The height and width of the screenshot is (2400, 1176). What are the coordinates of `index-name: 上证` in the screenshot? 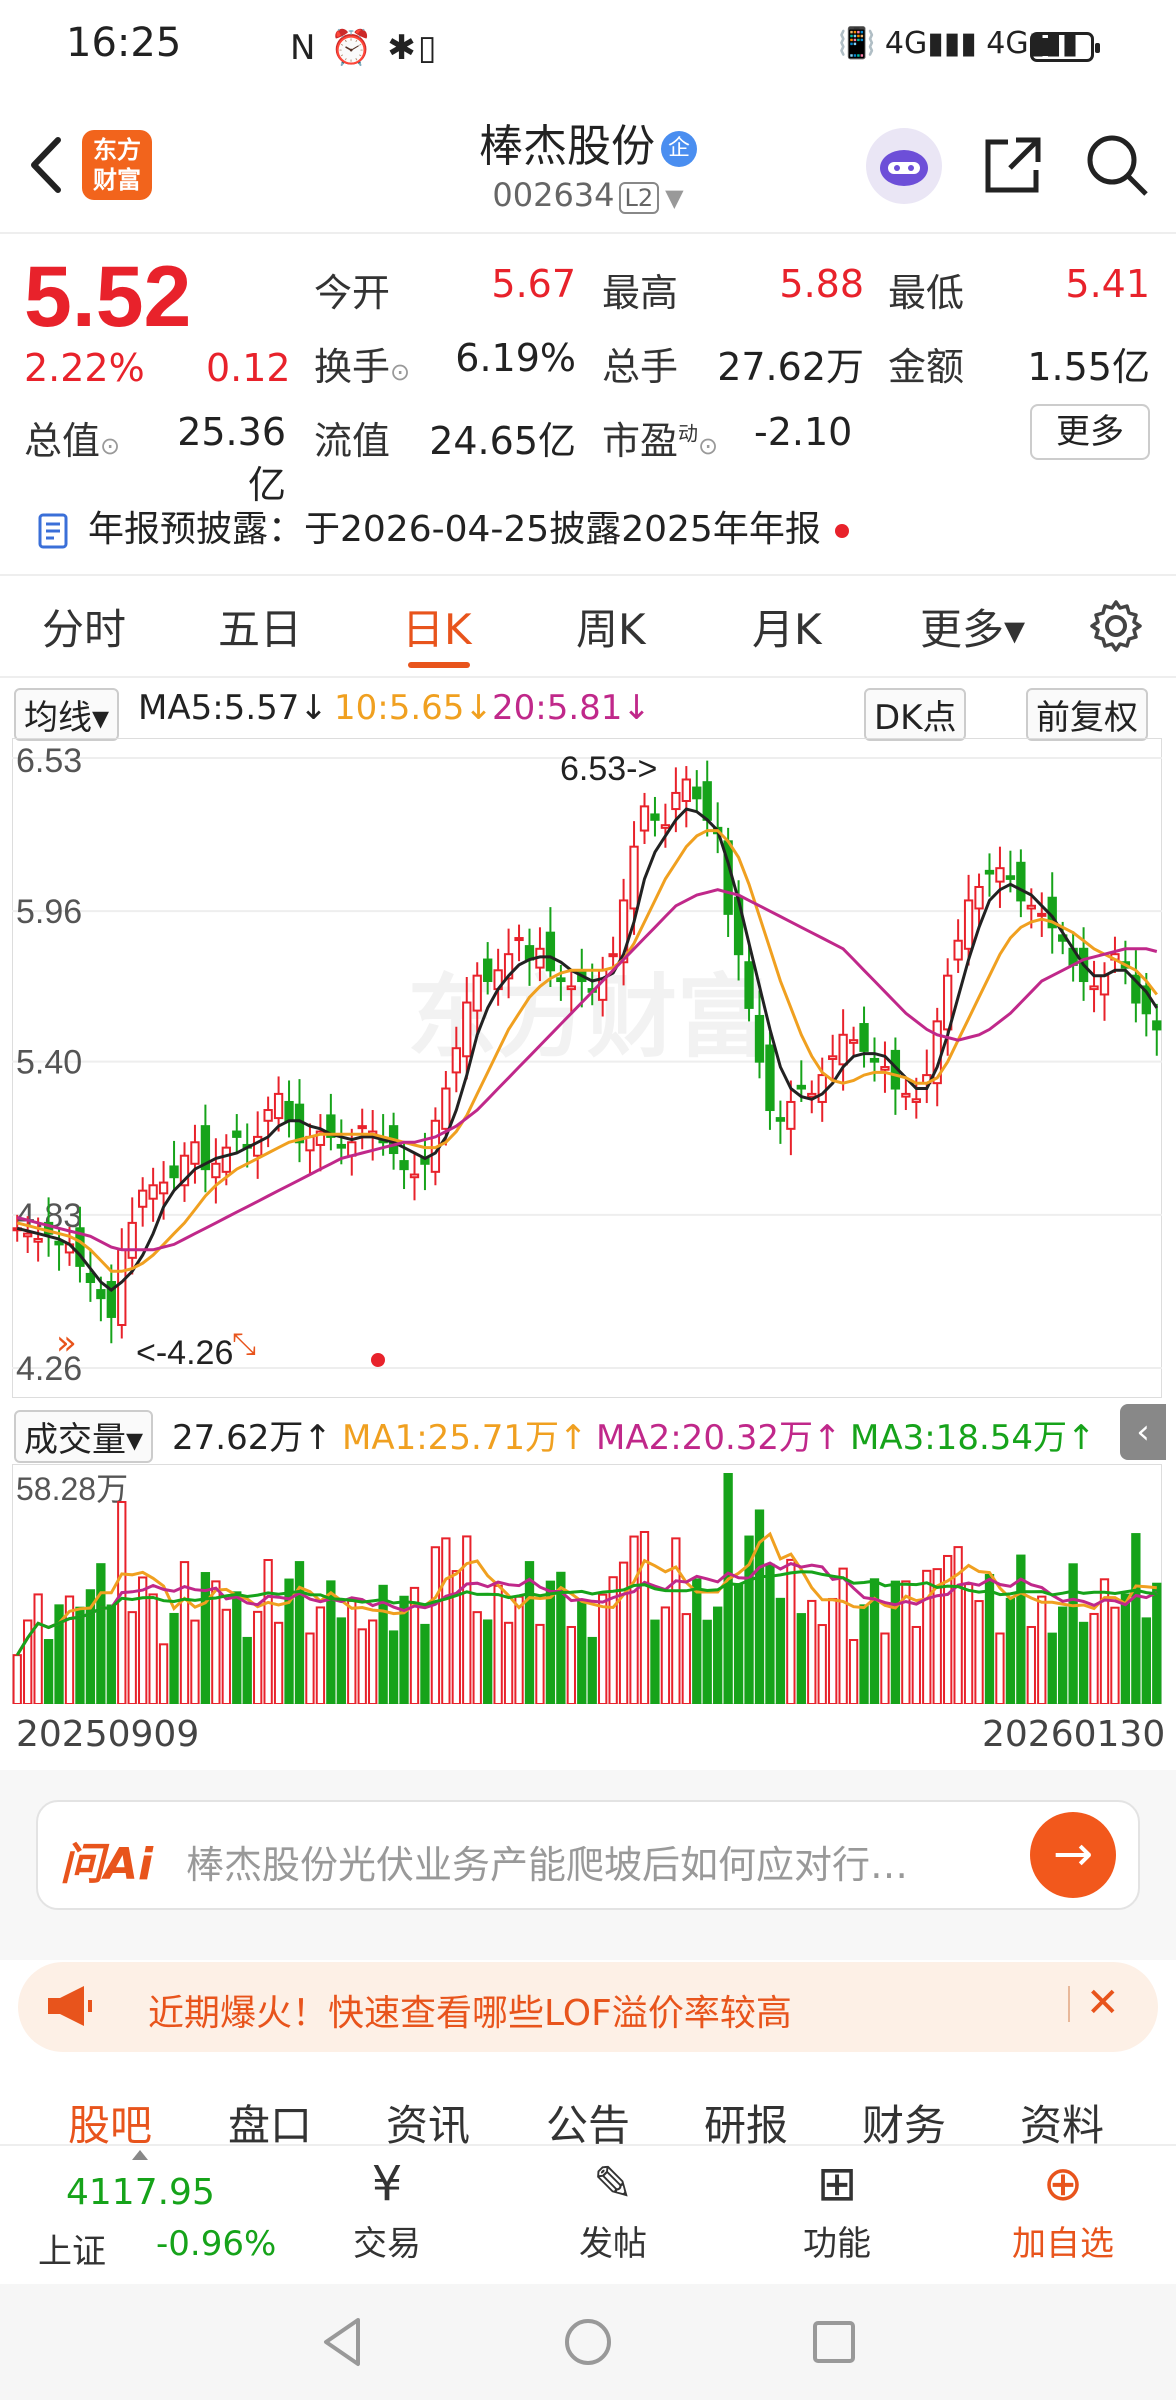 It's located at (72, 2248).